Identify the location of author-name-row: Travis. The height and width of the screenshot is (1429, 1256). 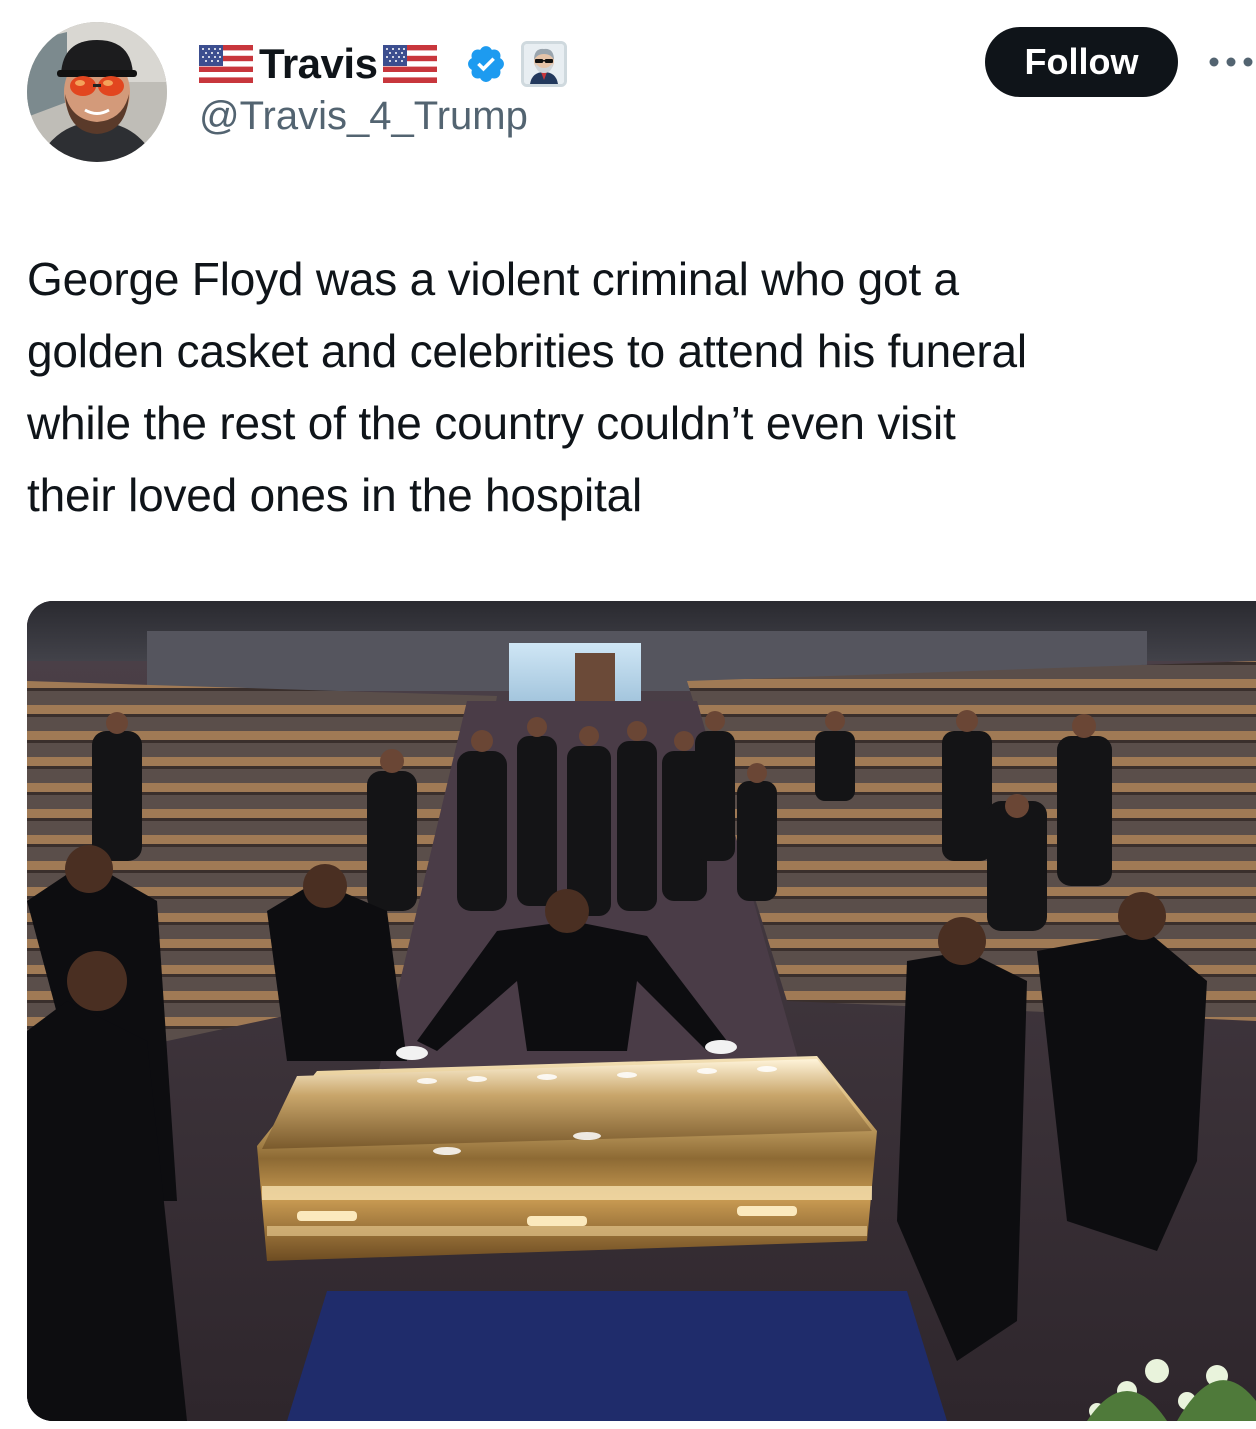
(383, 64).